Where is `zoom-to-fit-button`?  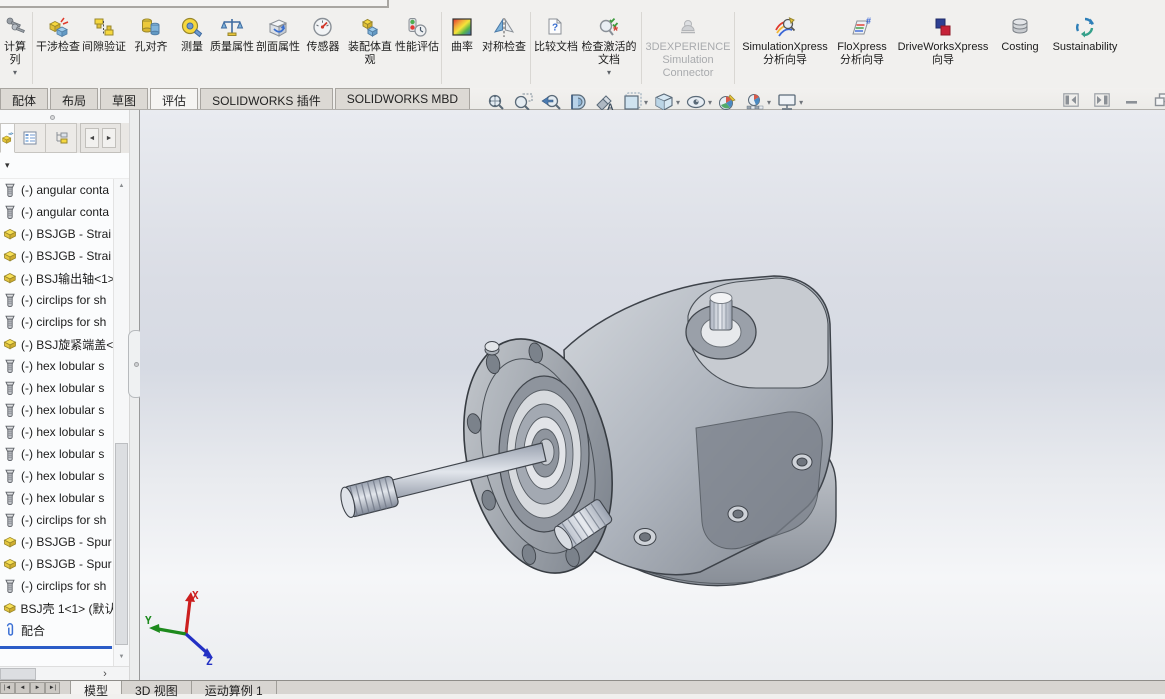 zoom-to-fit-button is located at coordinates (497, 102).